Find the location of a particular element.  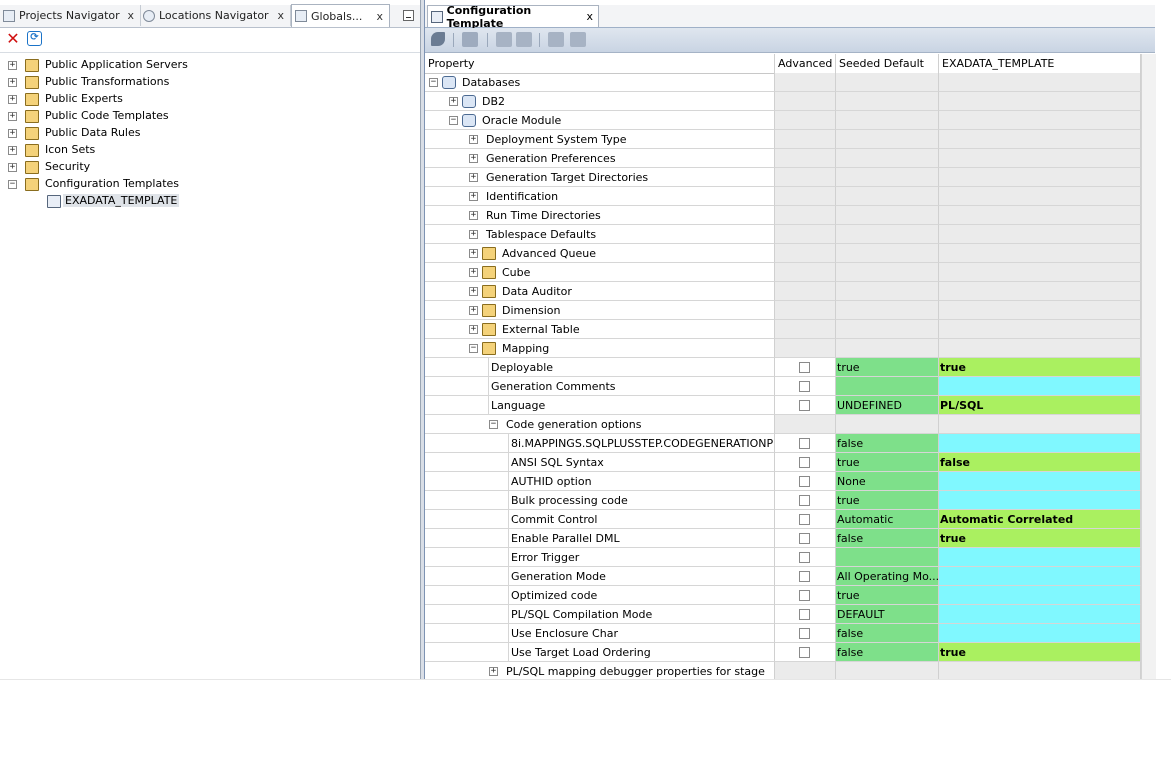

tree-node: + Public Experts is located at coordinates (210, 99).